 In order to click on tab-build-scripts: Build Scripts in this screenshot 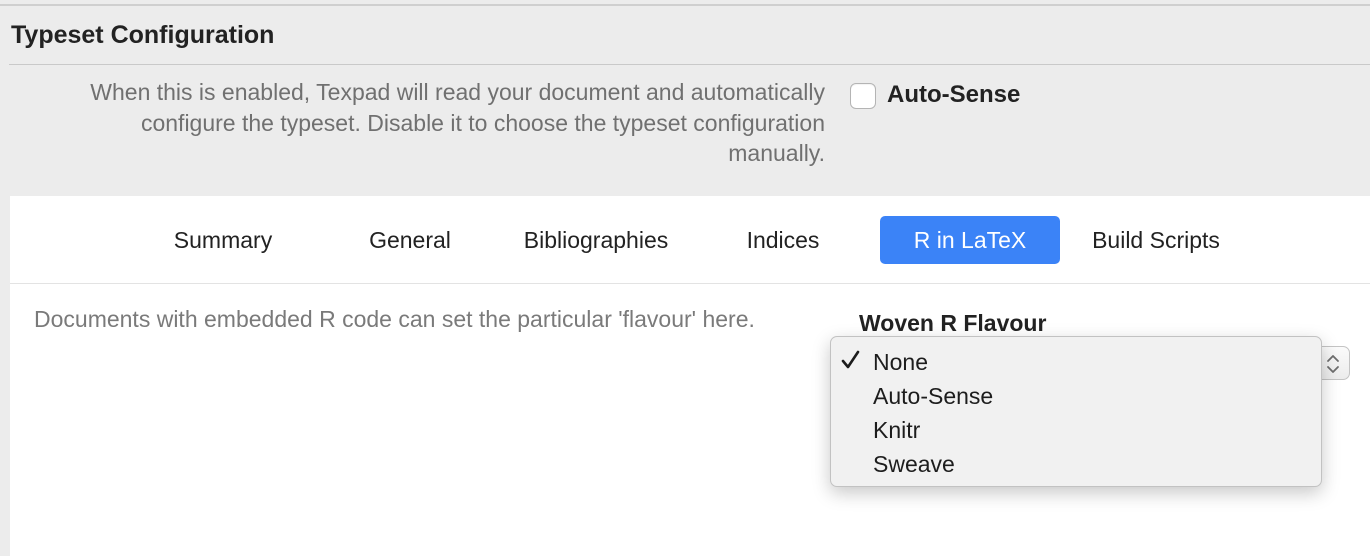, I will do `click(1156, 240)`.